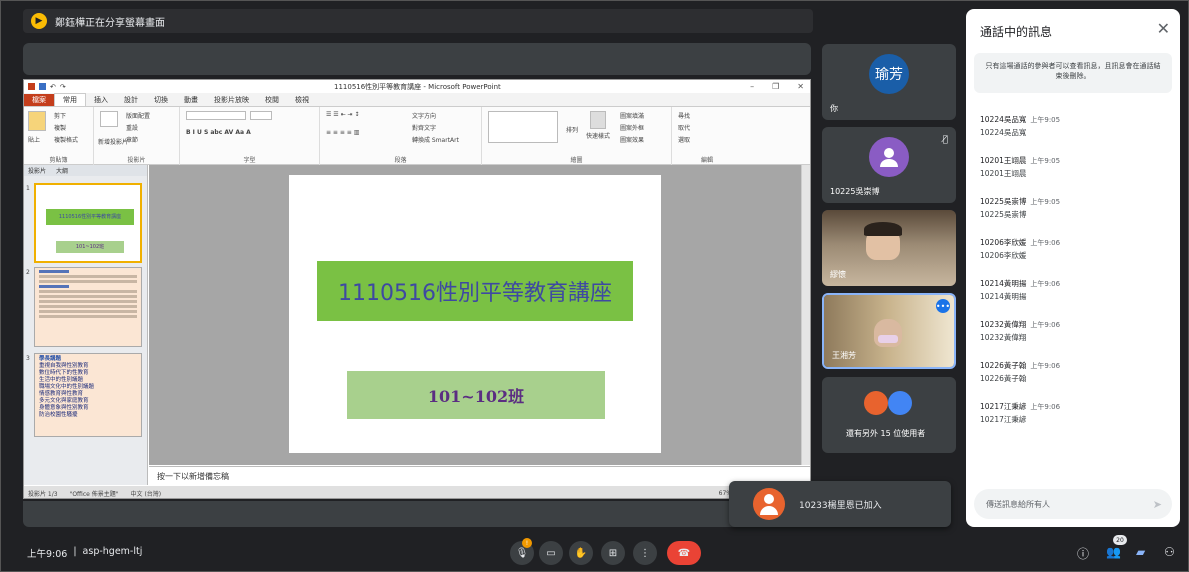  I want to click on editing-group-label: 編輯, so click(706, 160).